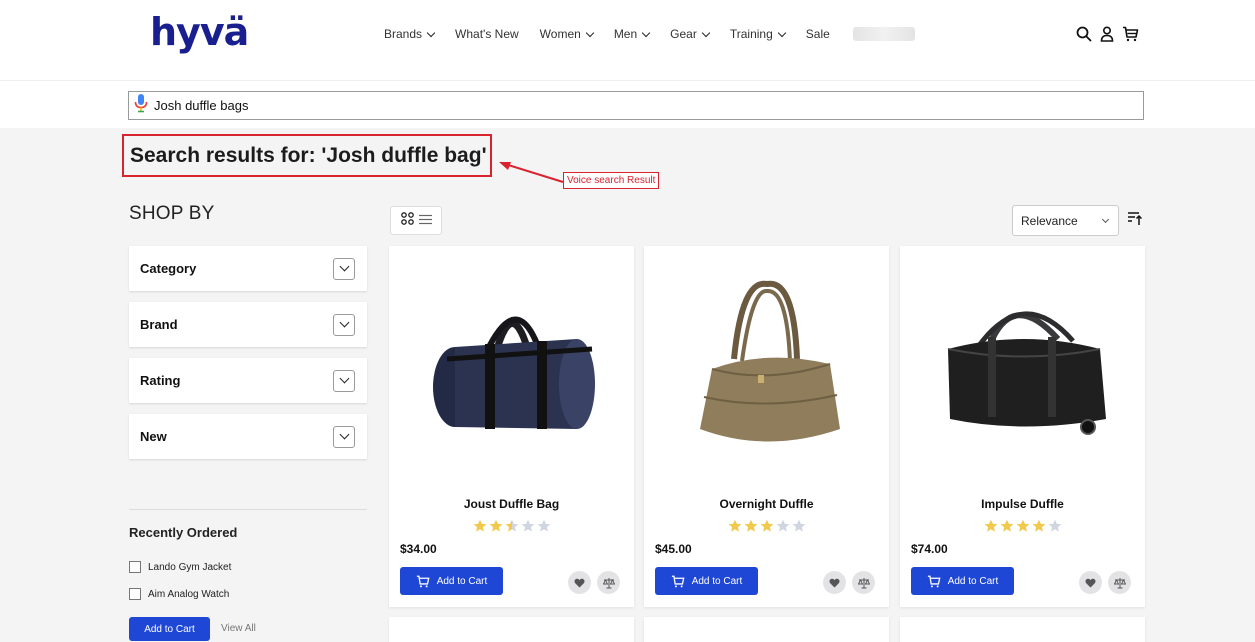 Image resolution: width=1255 pixels, height=642 pixels. Describe the element at coordinates (180, 567) in the screenshot. I see `recent-item: Lando Gym Jacket` at that location.